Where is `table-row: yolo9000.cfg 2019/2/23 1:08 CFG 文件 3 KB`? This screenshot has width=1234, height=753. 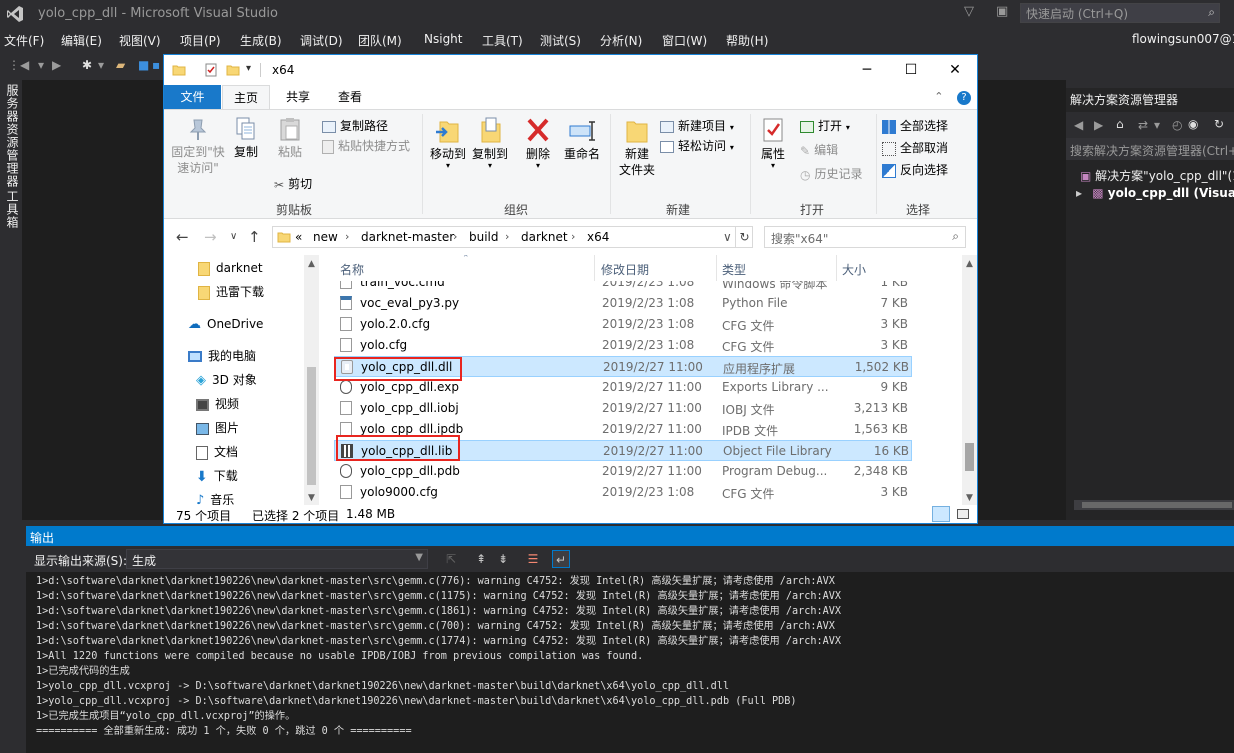
table-row: yolo9000.cfg 2019/2/23 1:08 CFG 文件 3 KB is located at coordinates (623, 492).